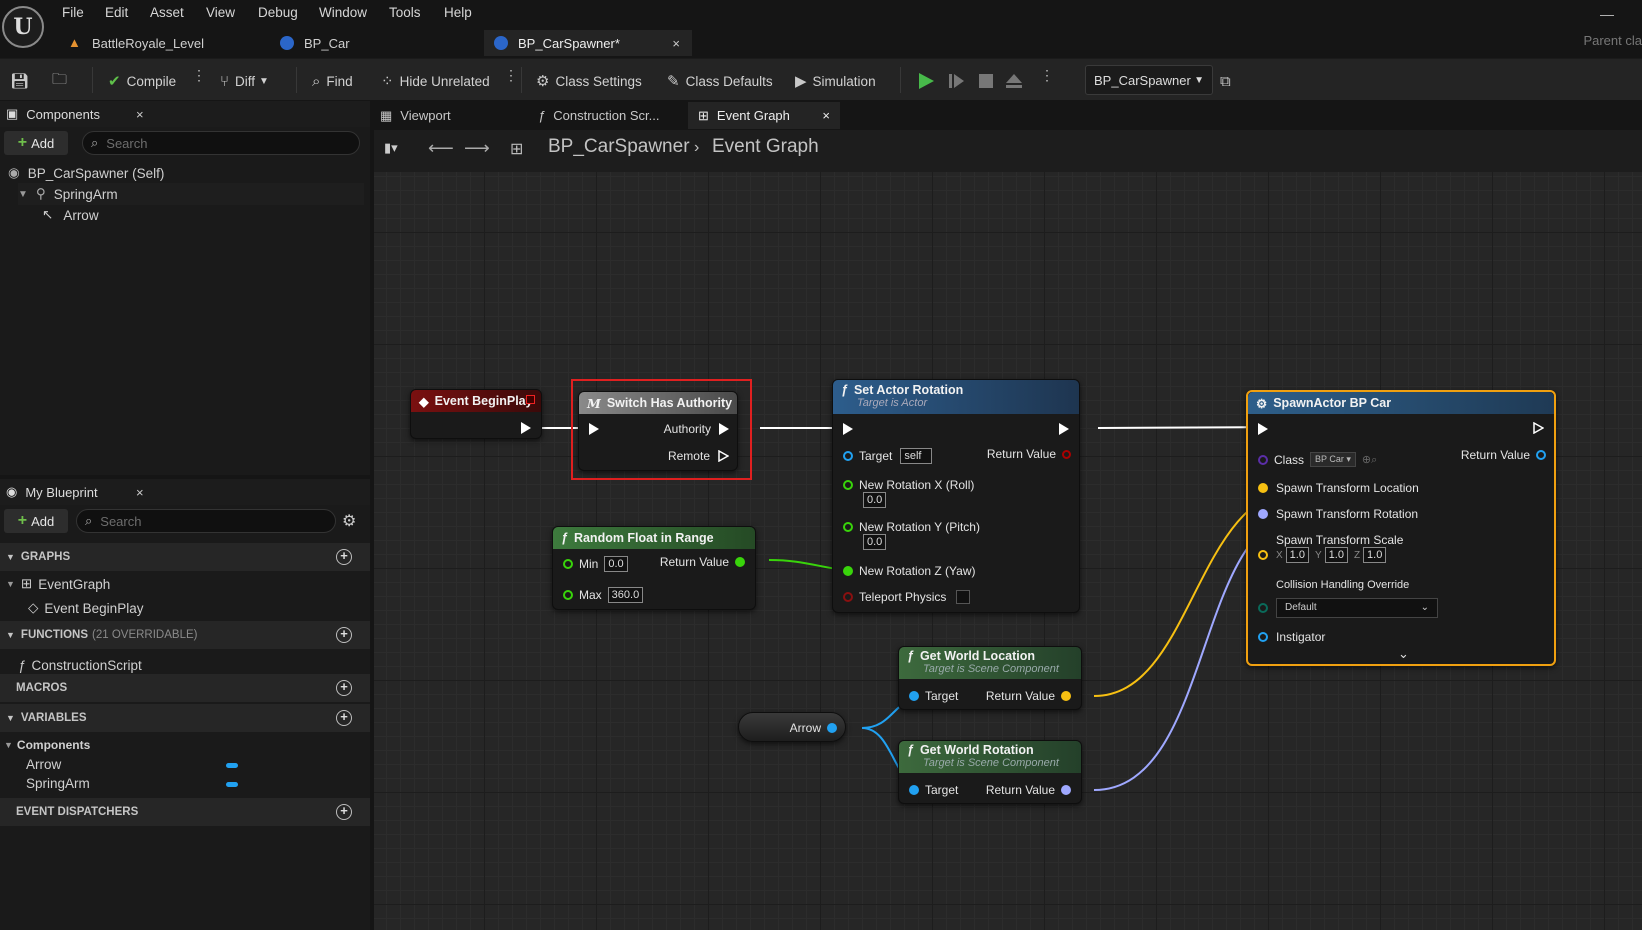 Image resolution: width=1642 pixels, height=930 pixels. I want to click on section-macros: MACROS +, so click(185, 688).